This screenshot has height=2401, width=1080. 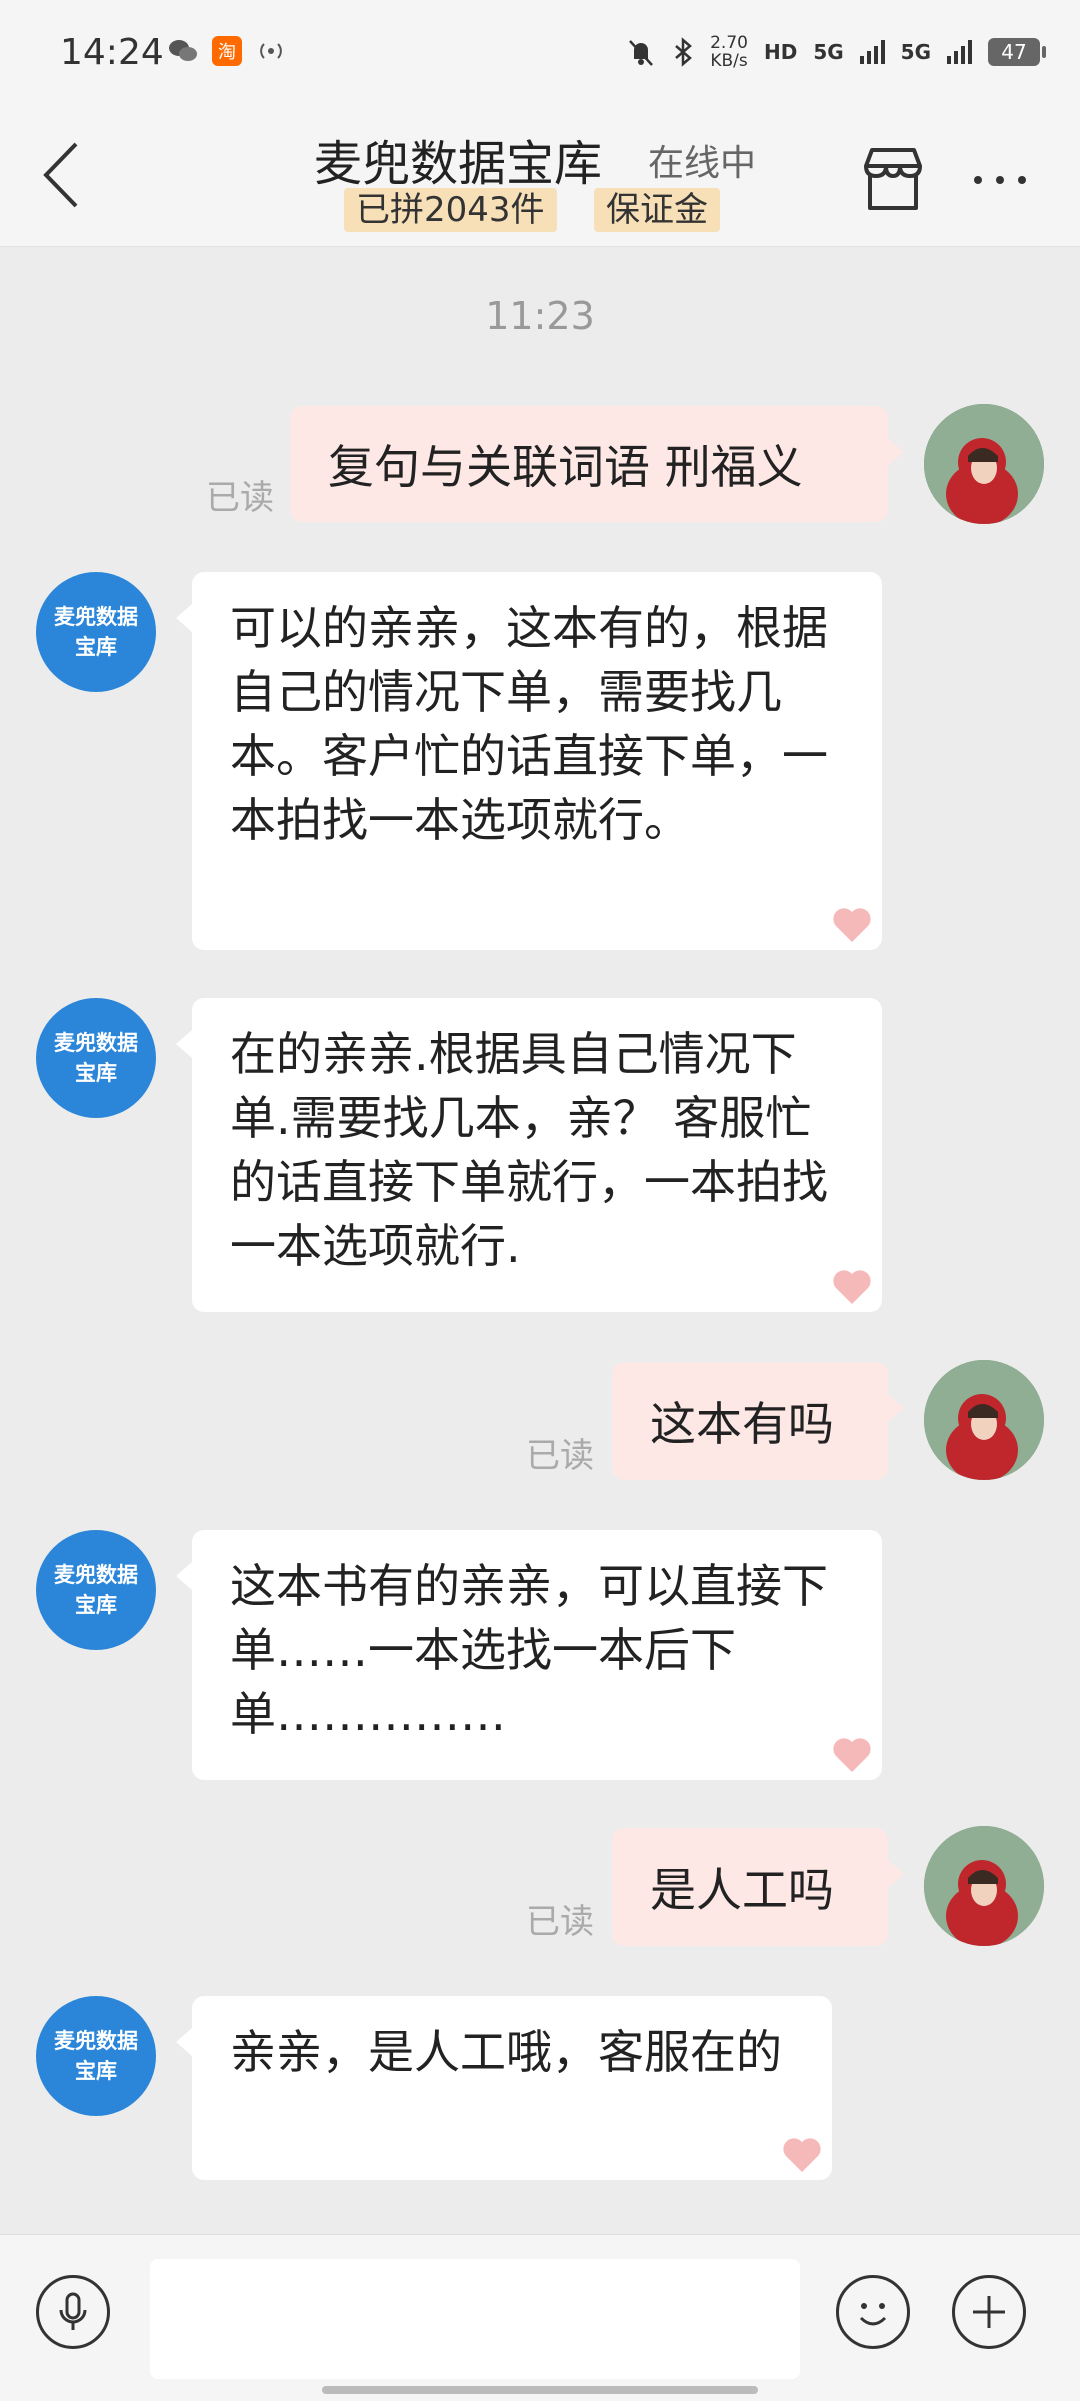 I want to click on online-status: 在线中, so click(x=702, y=163).